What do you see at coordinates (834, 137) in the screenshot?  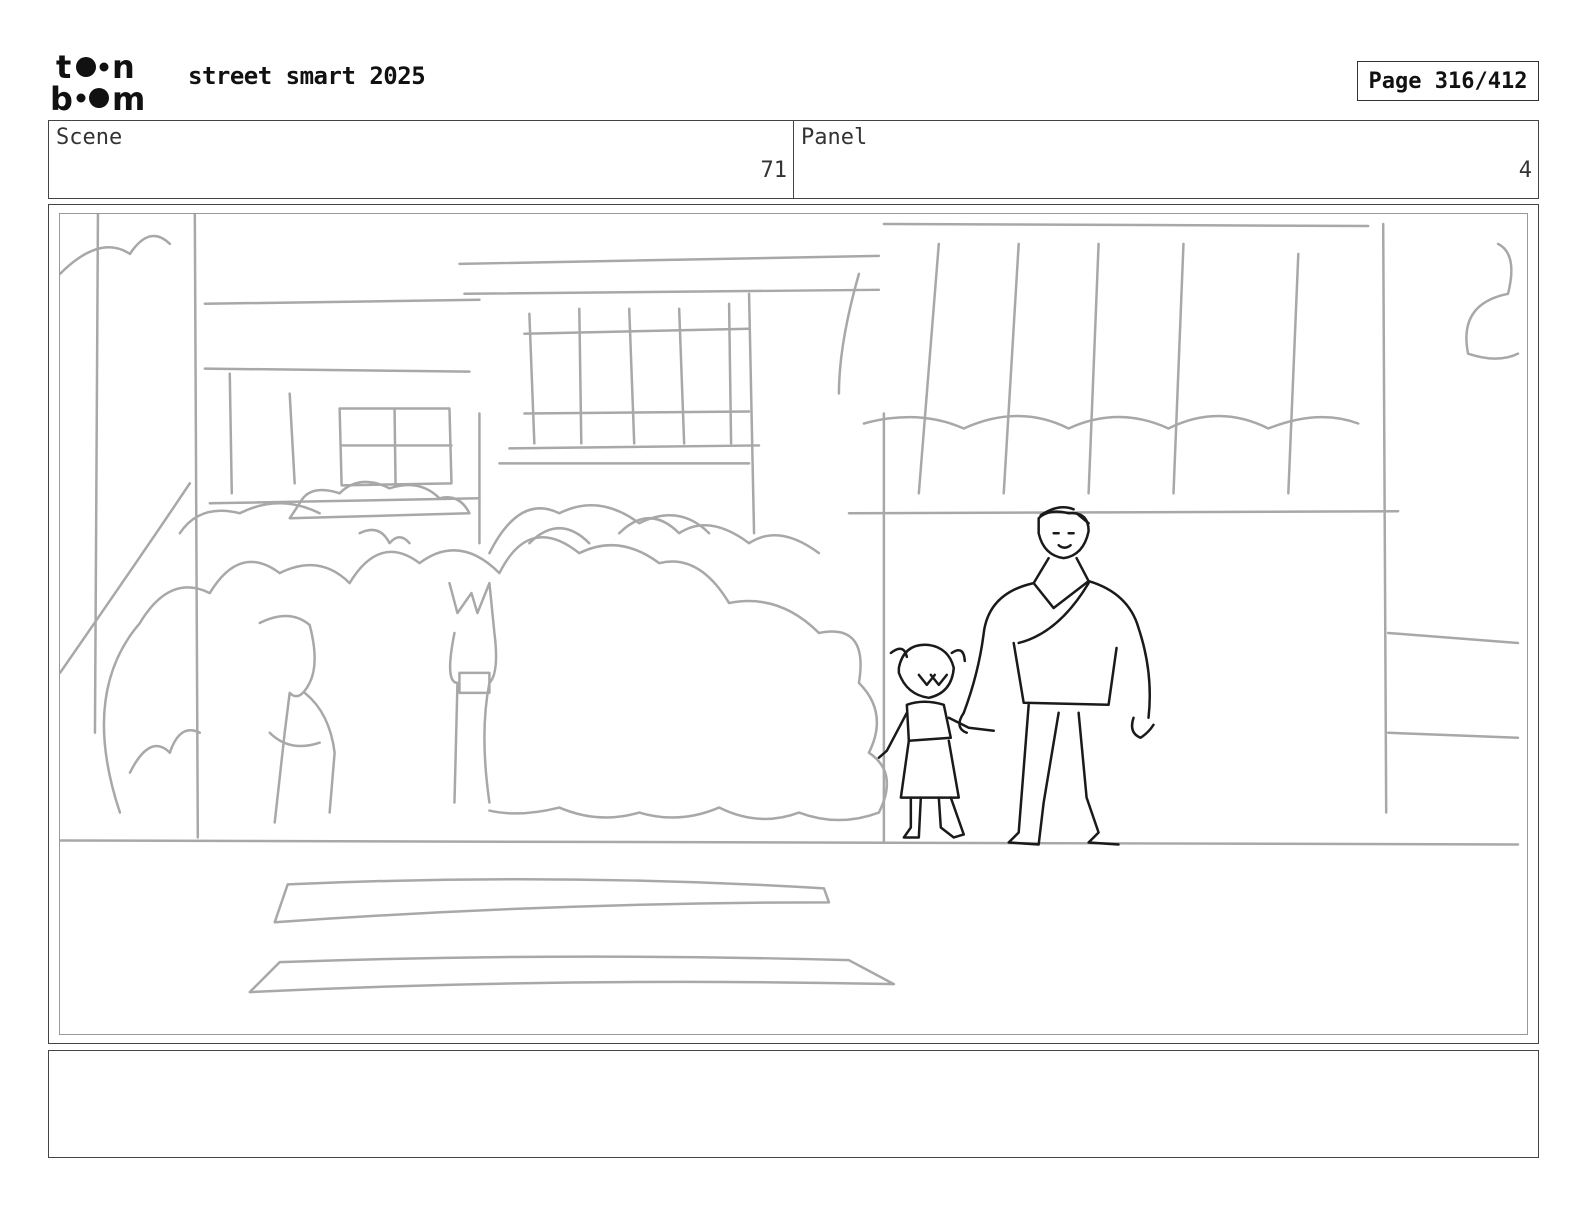 I see `panel-label: Panel` at bounding box center [834, 137].